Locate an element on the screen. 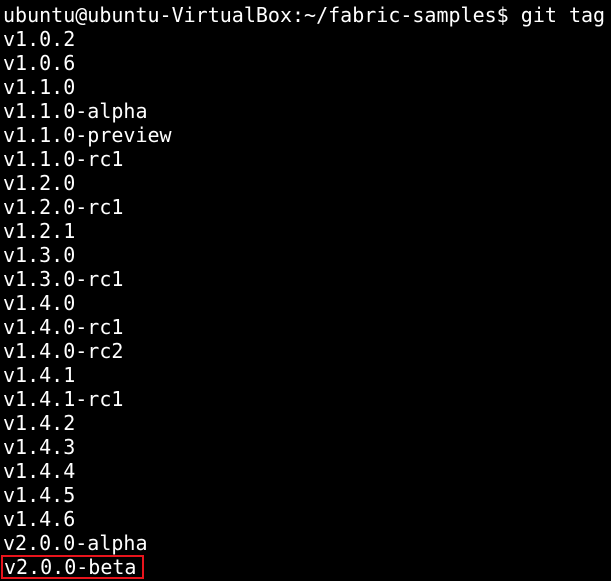 This screenshot has height=581, width=611. tag-line: v2.0.0-alpha is located at coordinates (75, 543).